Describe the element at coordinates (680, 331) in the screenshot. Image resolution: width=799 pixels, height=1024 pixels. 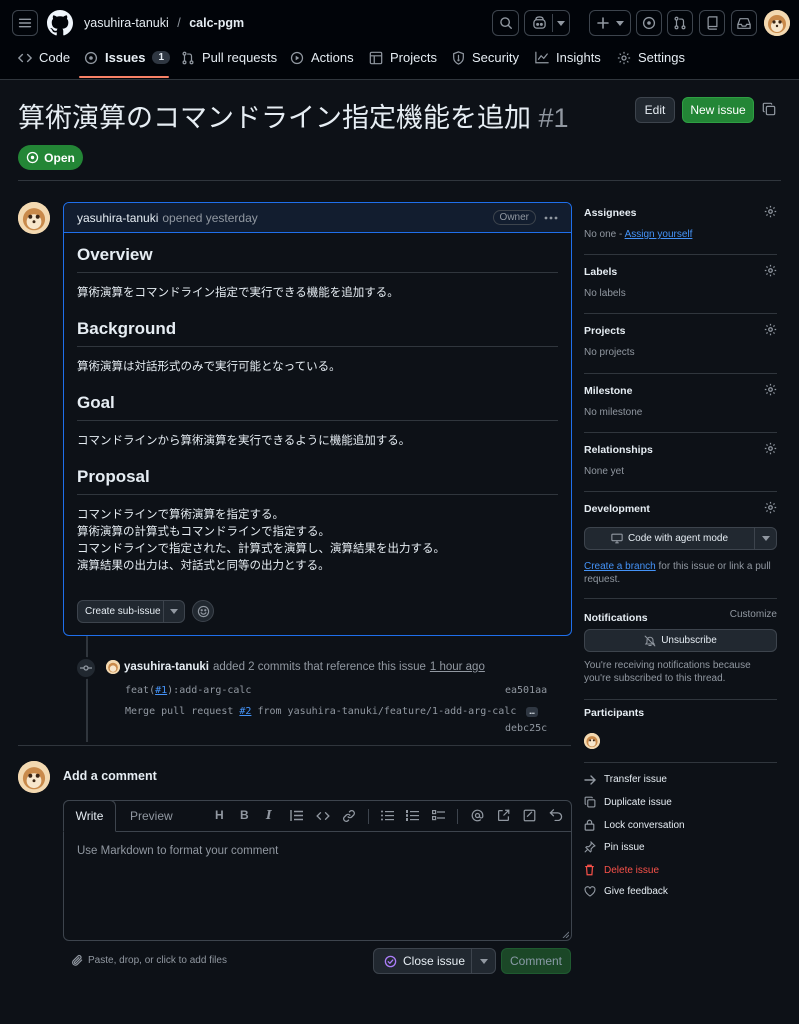
I see `sidebar-heading: Projects` at that location.